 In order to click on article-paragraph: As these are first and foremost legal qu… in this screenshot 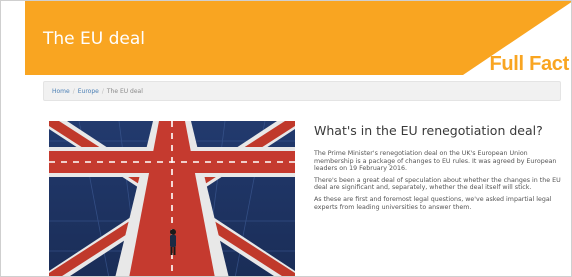, I will do `click(433, 203)`.